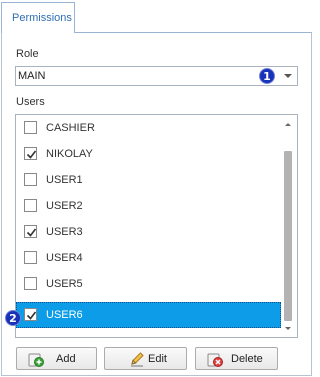 The height and width of the screenshot is (377, 320). Describe the element at coordinates (247, 359) in the screenshot. I see `delete-button-label: Delete` at that location.